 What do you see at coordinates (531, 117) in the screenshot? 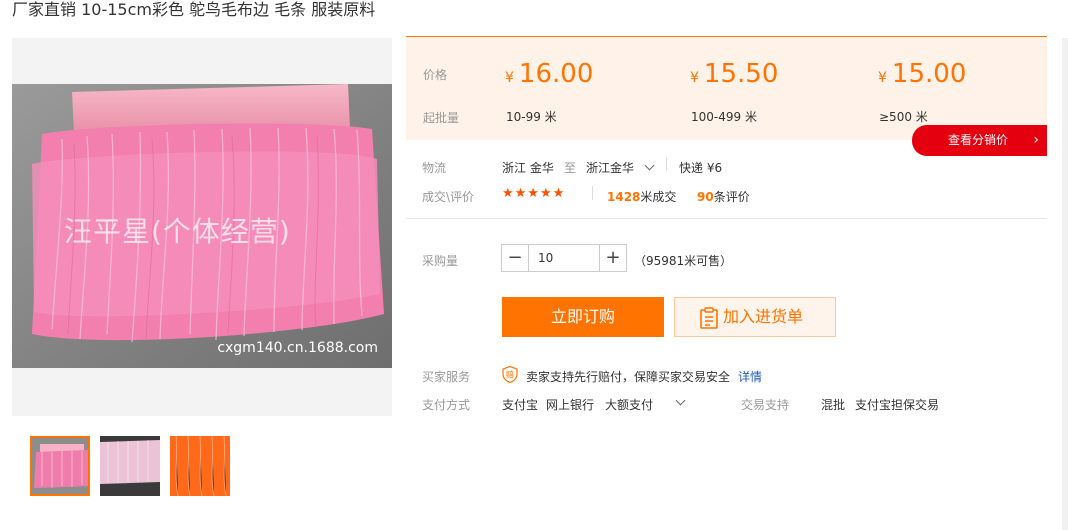
I see `range-tier-1: 10-99 米` at bounding box center [531, 117].